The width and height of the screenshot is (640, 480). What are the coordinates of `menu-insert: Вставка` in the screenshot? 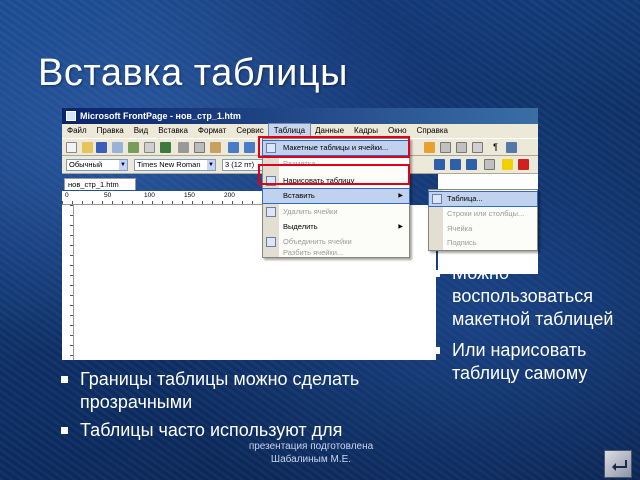 It's located at (173, 131).